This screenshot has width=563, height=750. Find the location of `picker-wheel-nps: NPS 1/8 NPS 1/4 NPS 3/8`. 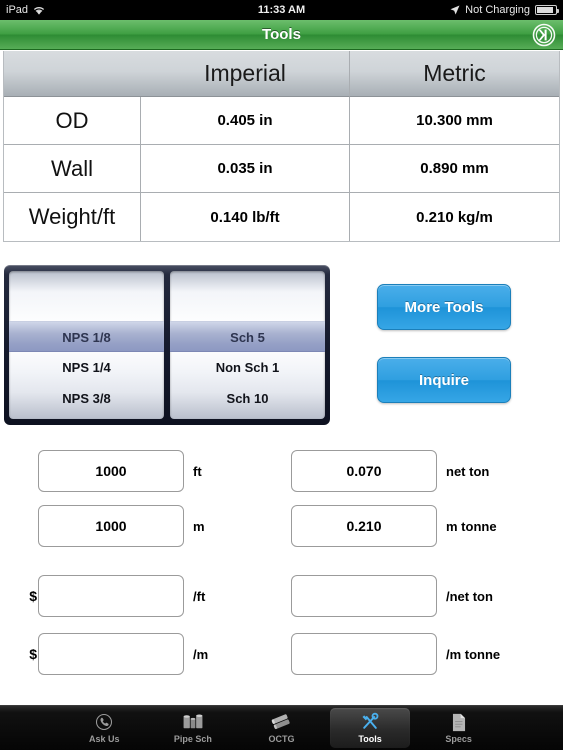

picker-wheel-nps: NPS 1/8 NPS 1/4 NPS 3/8 is located at coordinates (86, 345).